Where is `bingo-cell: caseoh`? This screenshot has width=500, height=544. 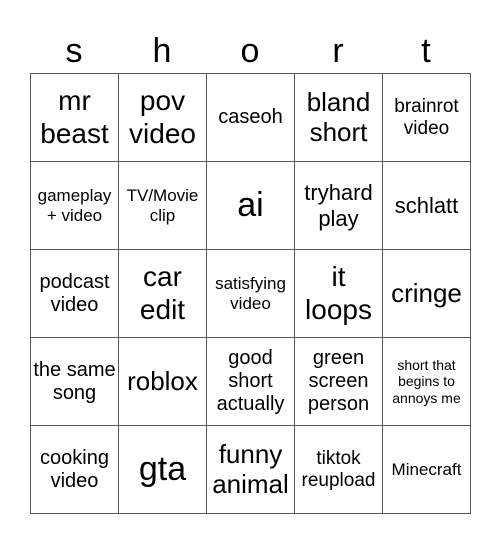 bingo-cell: caseoh is located at coordinates (250, 117).